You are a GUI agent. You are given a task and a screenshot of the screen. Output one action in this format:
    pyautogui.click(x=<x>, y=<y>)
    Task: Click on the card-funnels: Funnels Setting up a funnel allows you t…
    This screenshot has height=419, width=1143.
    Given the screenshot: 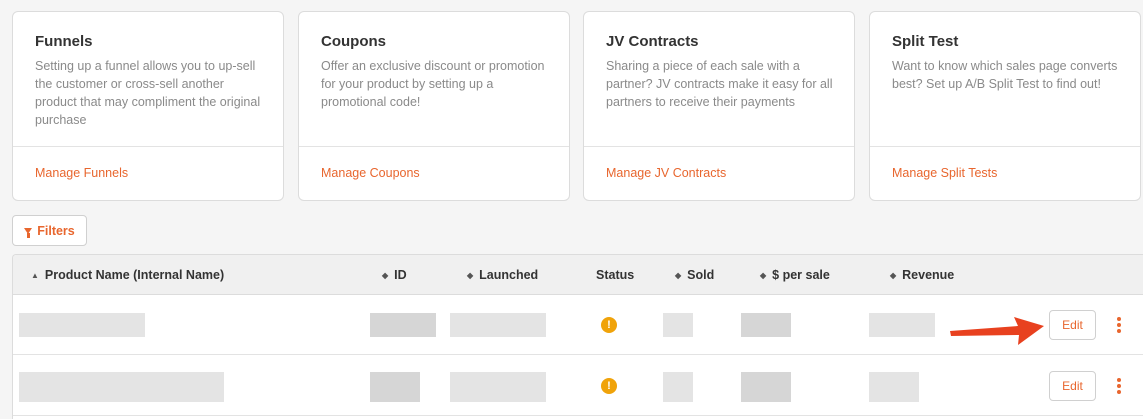 What is the action you would take?
    pyautogui.click(x=148, y=106)
    